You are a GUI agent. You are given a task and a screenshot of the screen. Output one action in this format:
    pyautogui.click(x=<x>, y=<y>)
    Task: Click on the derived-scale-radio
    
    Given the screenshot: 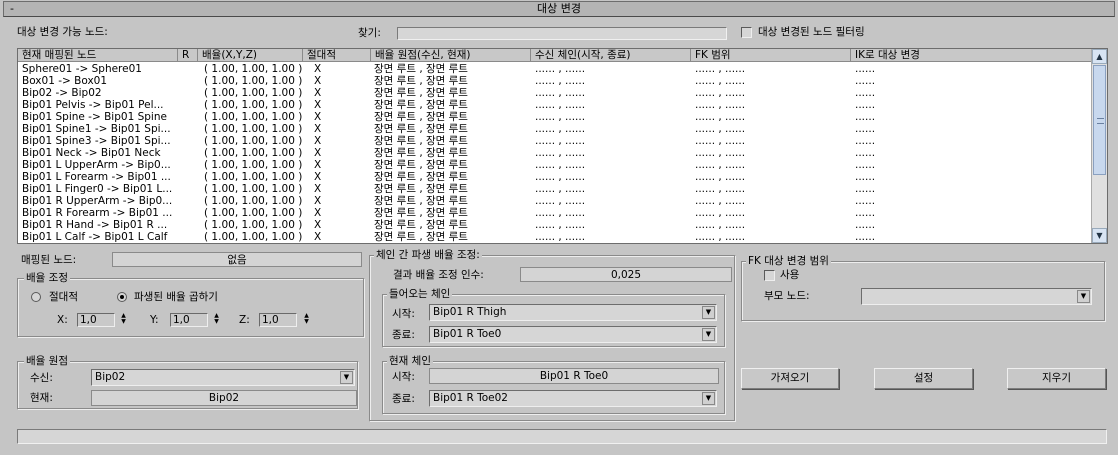 What is the action you would take?
    pyautogui.click(x=122, y=297)
    